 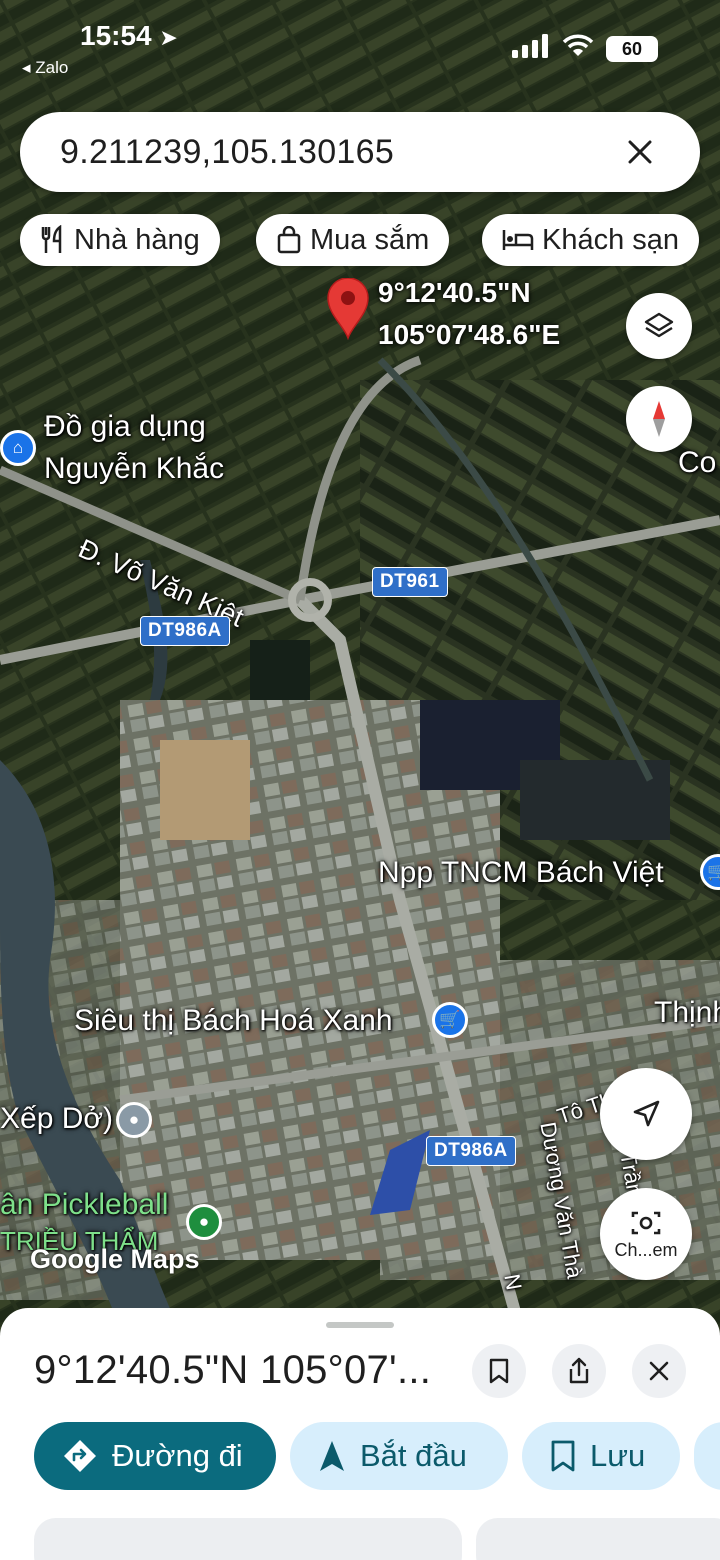 I want to click on poi-label-sieu-thi: Siêu thị Bách Hoá Xanh, so click(x=233, y=1021).